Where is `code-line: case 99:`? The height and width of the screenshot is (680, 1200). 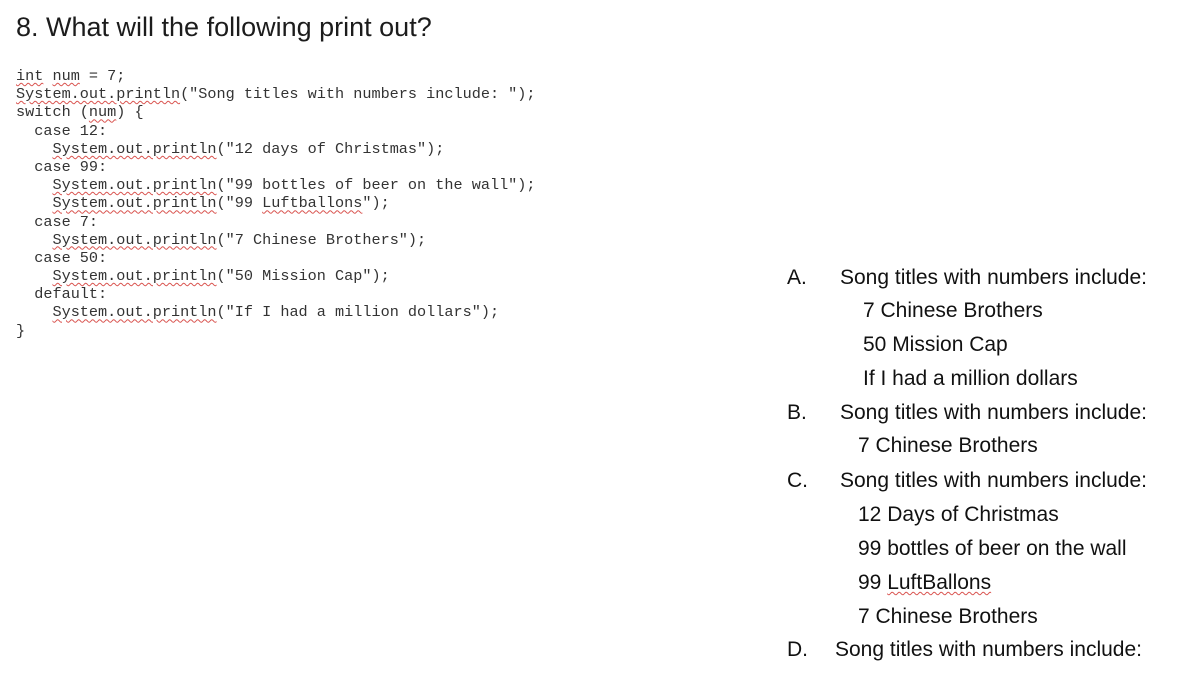 code-line: case 99: is located at coordinates (276, 167).